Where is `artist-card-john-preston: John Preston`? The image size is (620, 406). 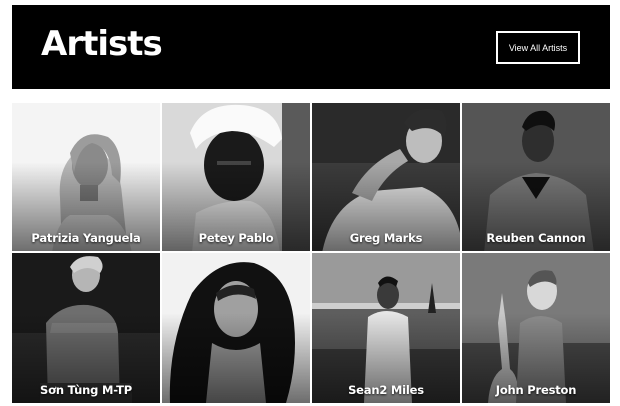 artist-card-john-preston: John Preston is located at coordinates (536, 328).